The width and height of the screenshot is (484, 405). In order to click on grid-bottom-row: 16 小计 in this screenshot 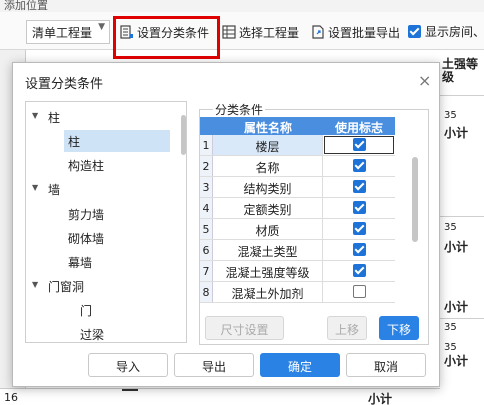, I will do `click(220, 396)`.